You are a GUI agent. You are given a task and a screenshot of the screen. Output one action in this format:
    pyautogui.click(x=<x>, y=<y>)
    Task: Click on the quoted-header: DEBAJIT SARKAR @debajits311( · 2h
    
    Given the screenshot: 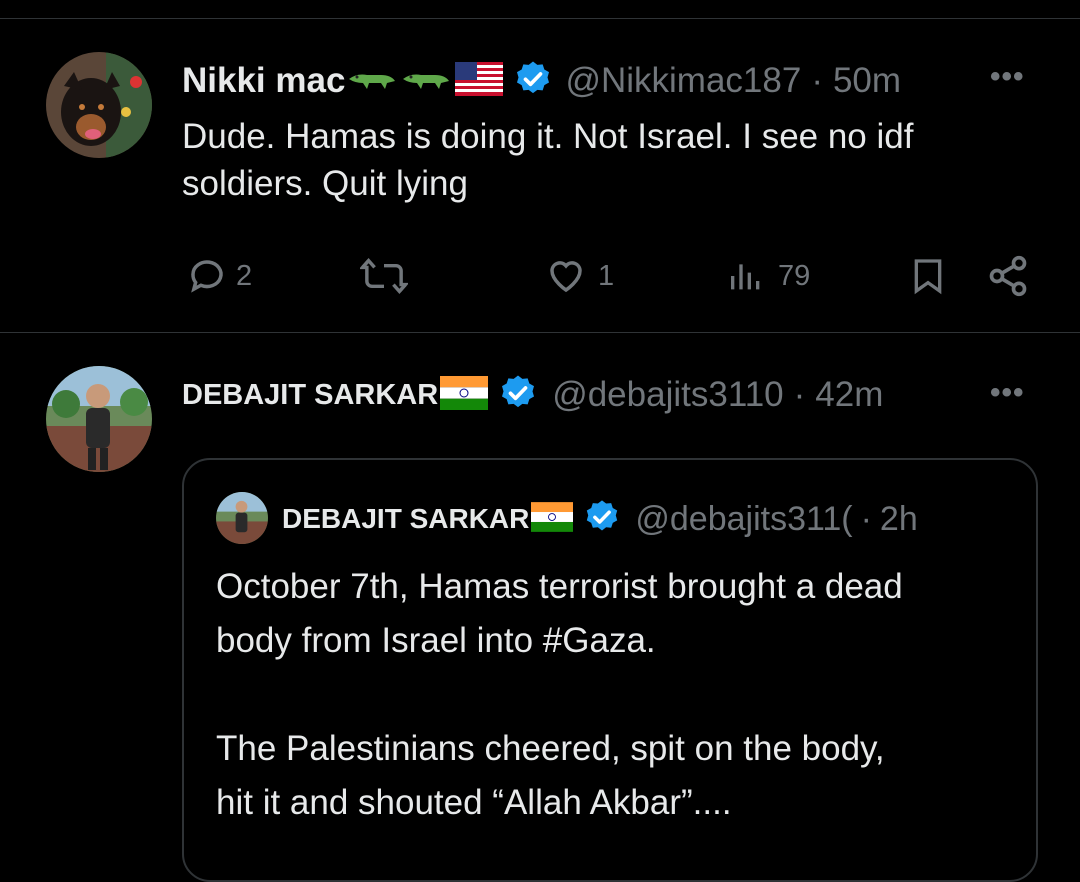 What is the action you would take?
    pyautogui.click(x=600, y=519)
    